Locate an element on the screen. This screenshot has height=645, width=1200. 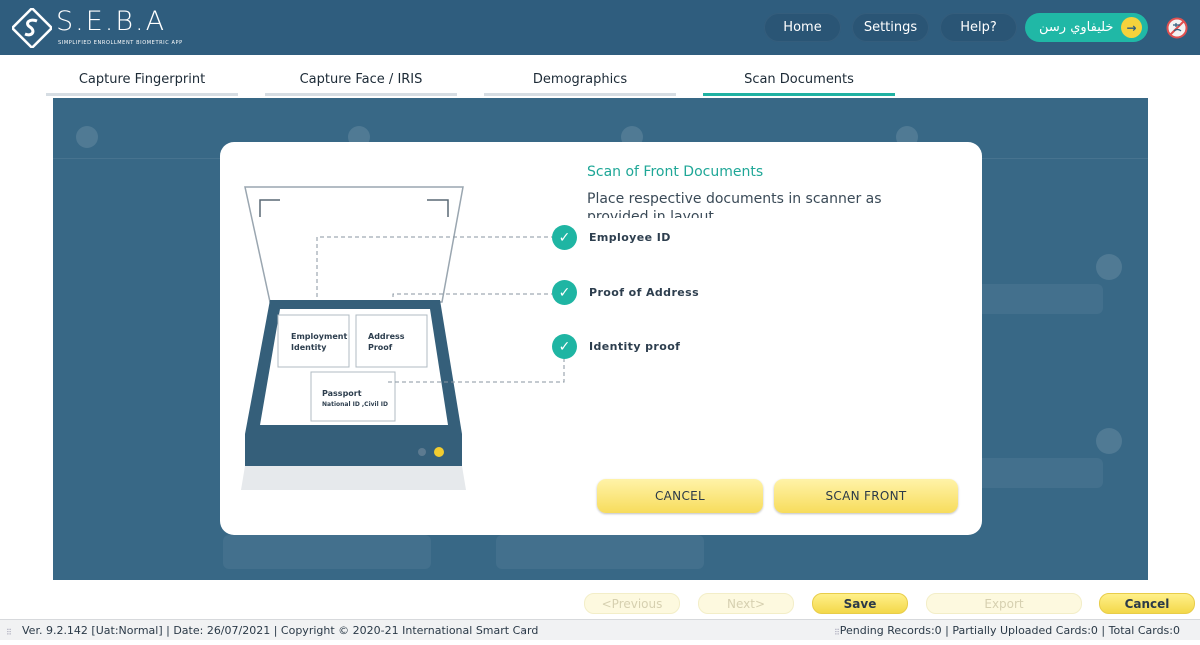
tab-scan-documents: Scan Documents is located at coordinates (799, 84).